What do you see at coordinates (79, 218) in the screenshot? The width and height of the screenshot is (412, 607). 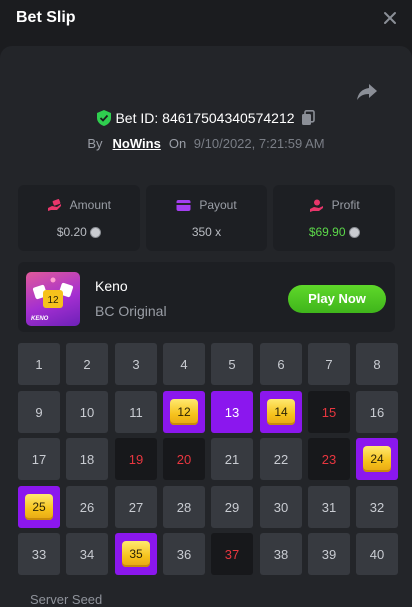 I see `amount-stat: Amount $0.20` at bounding box center [79, 218].